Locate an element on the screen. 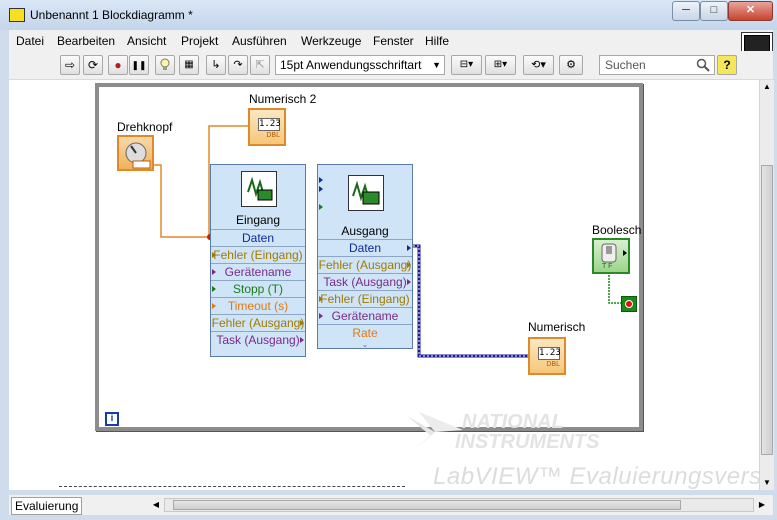 The width and height of the screenshot is (777, 520). numerisch2-label: Numerisch 2 is located at coordinates (283, 99).